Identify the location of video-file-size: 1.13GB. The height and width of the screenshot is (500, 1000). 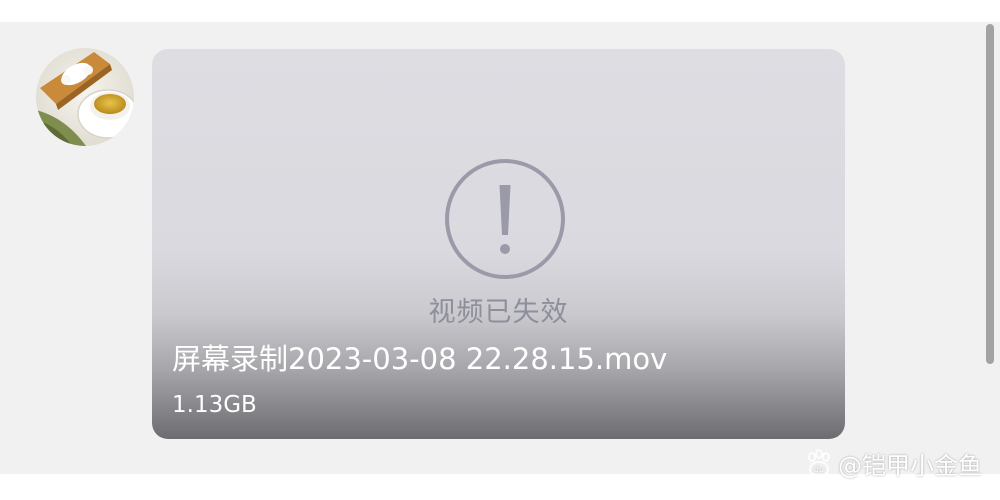
(214, 405).